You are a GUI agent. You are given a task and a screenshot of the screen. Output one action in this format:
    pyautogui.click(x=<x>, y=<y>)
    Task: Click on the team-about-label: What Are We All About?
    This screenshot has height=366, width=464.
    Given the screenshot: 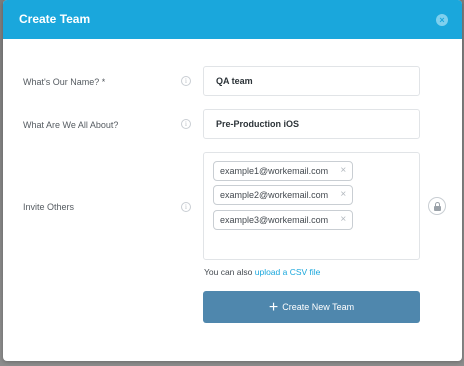 What is the action you would take?
    pyautogui.click(x=71, y=125)
    